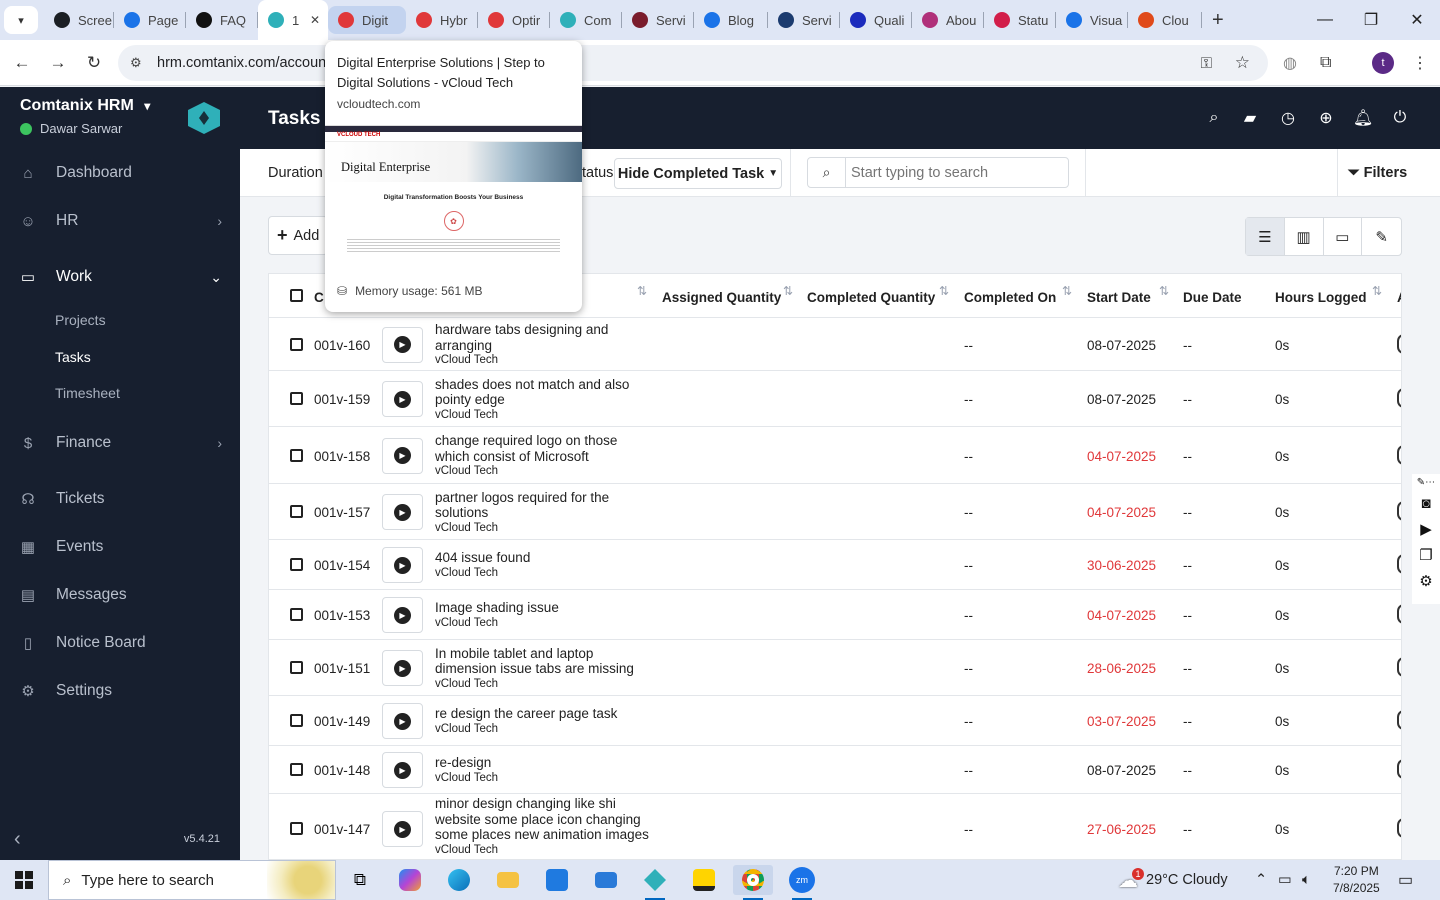 The height and width of the screenshot is (900, 1440). What do you see at coordinates (342, 829) in the screenshot?
I see `task-code: 001v-147` at bounding box center [342, 829].